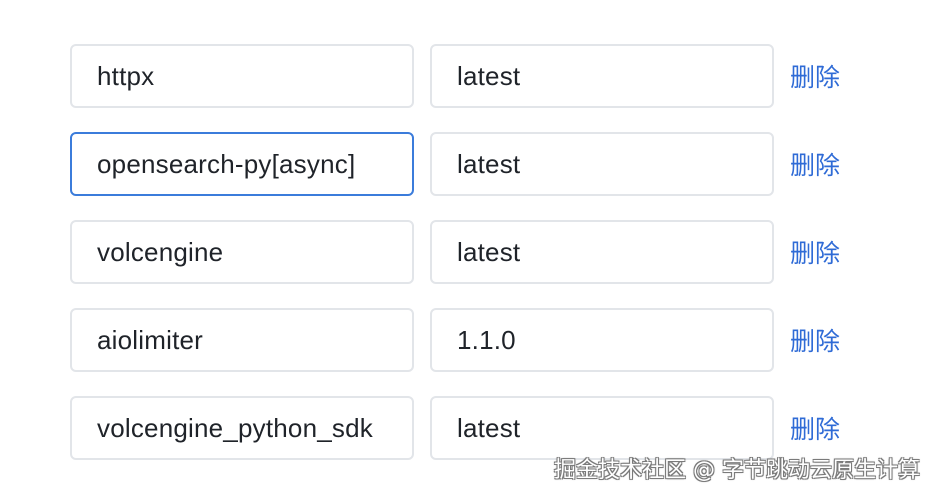  What do you see at coordinates (737, 470) in the screenshot?
I see `watermark: 掘金技术社区 @ 字节跳动云原生计算` at bounding box center [737, 470].